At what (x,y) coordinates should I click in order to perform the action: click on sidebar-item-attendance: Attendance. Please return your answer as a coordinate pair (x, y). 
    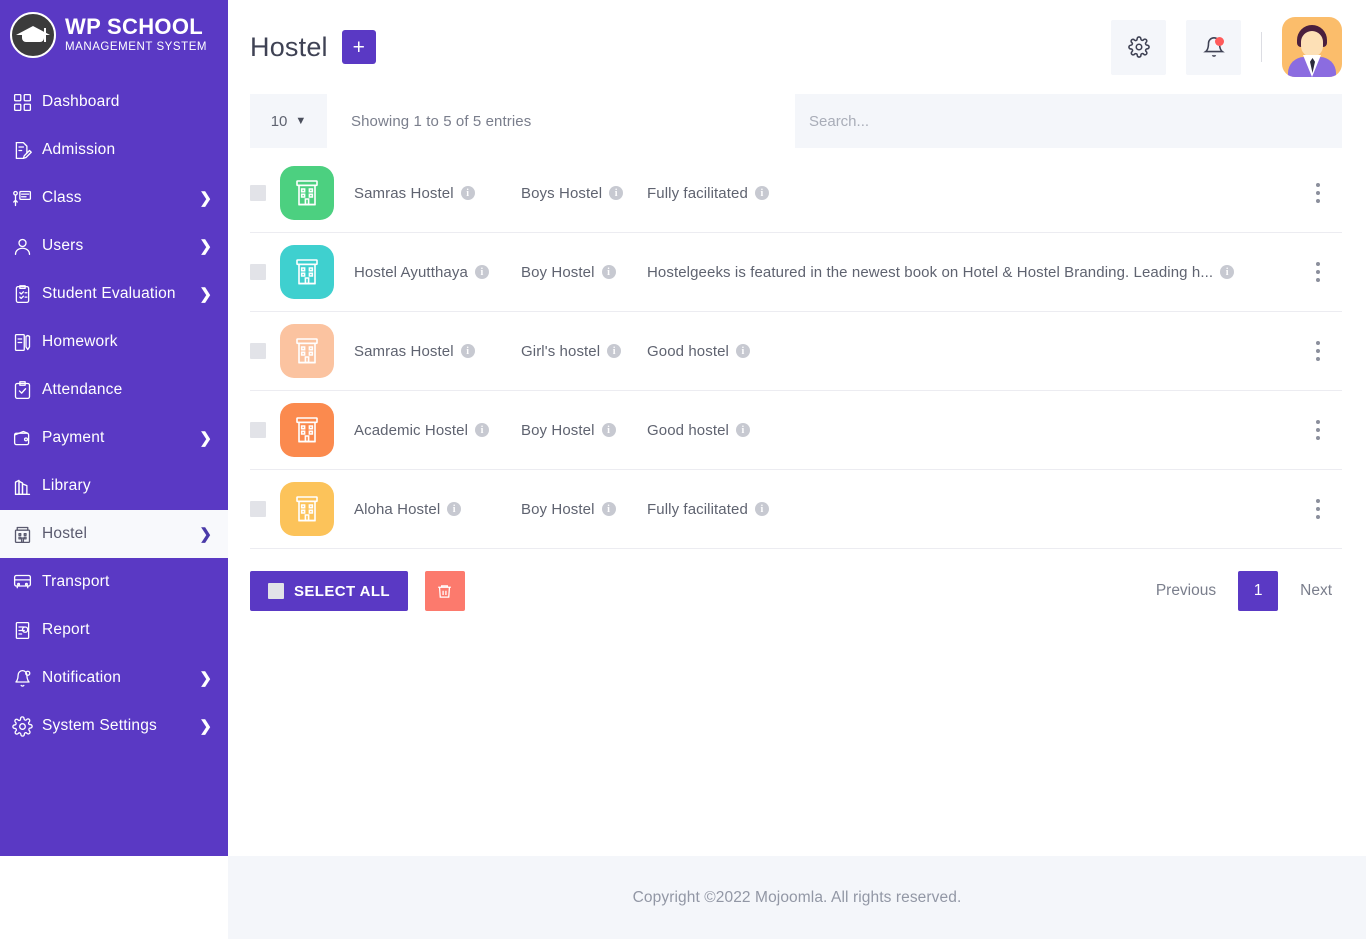
    Looking at the image, I should click on (114, 390).